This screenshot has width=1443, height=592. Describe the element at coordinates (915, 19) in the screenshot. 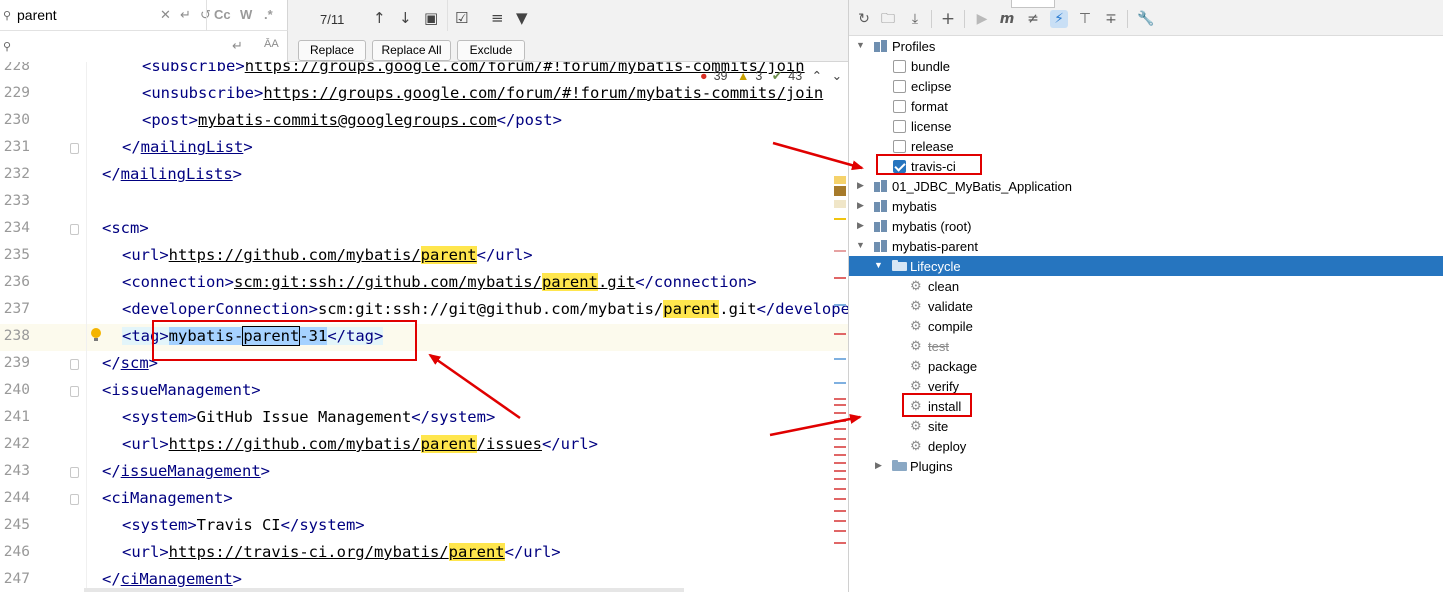

I see `download-icon: ⤓` at that location.